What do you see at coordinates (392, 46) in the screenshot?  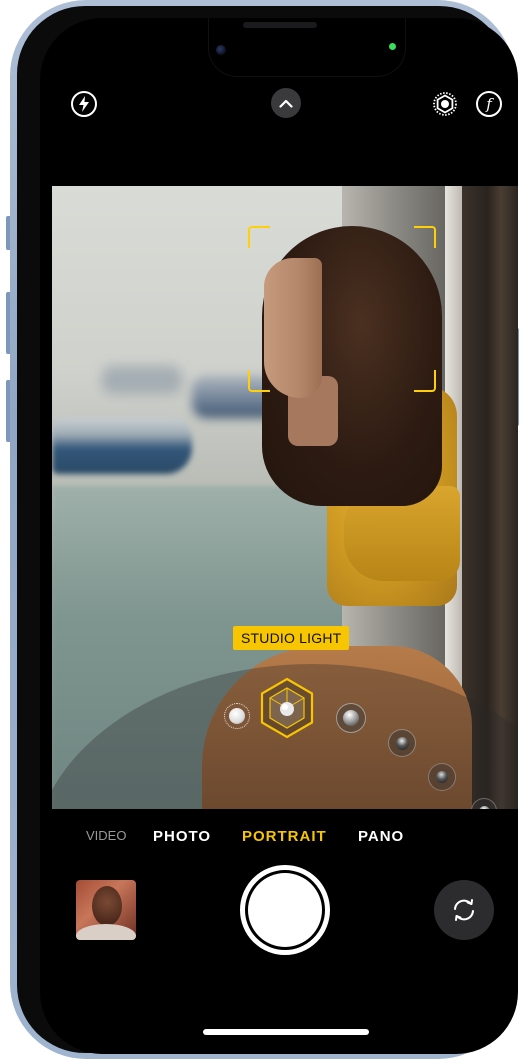 I see `camera-in-use-indicator` at bounding box center [392, 46].